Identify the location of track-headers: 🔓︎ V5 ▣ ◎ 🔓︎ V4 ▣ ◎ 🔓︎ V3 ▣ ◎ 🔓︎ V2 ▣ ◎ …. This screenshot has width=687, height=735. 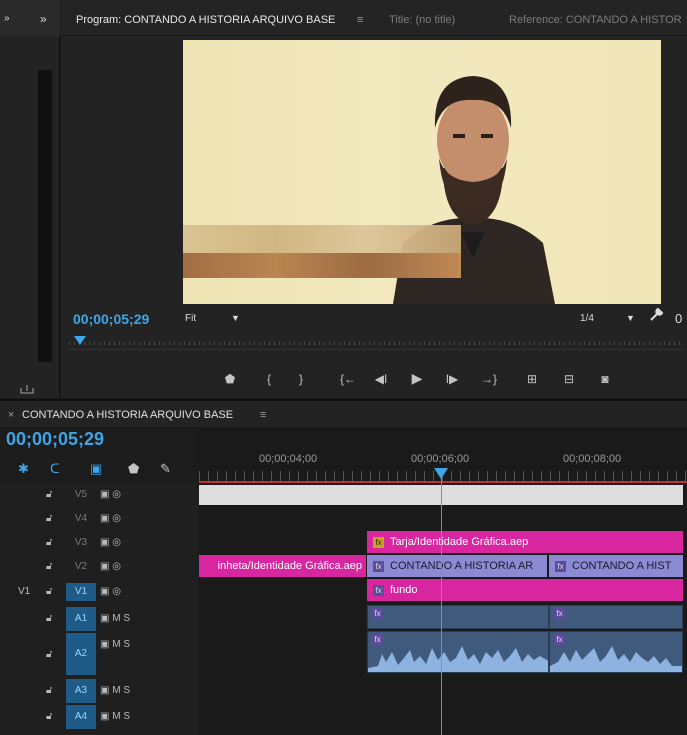
(99, 609).